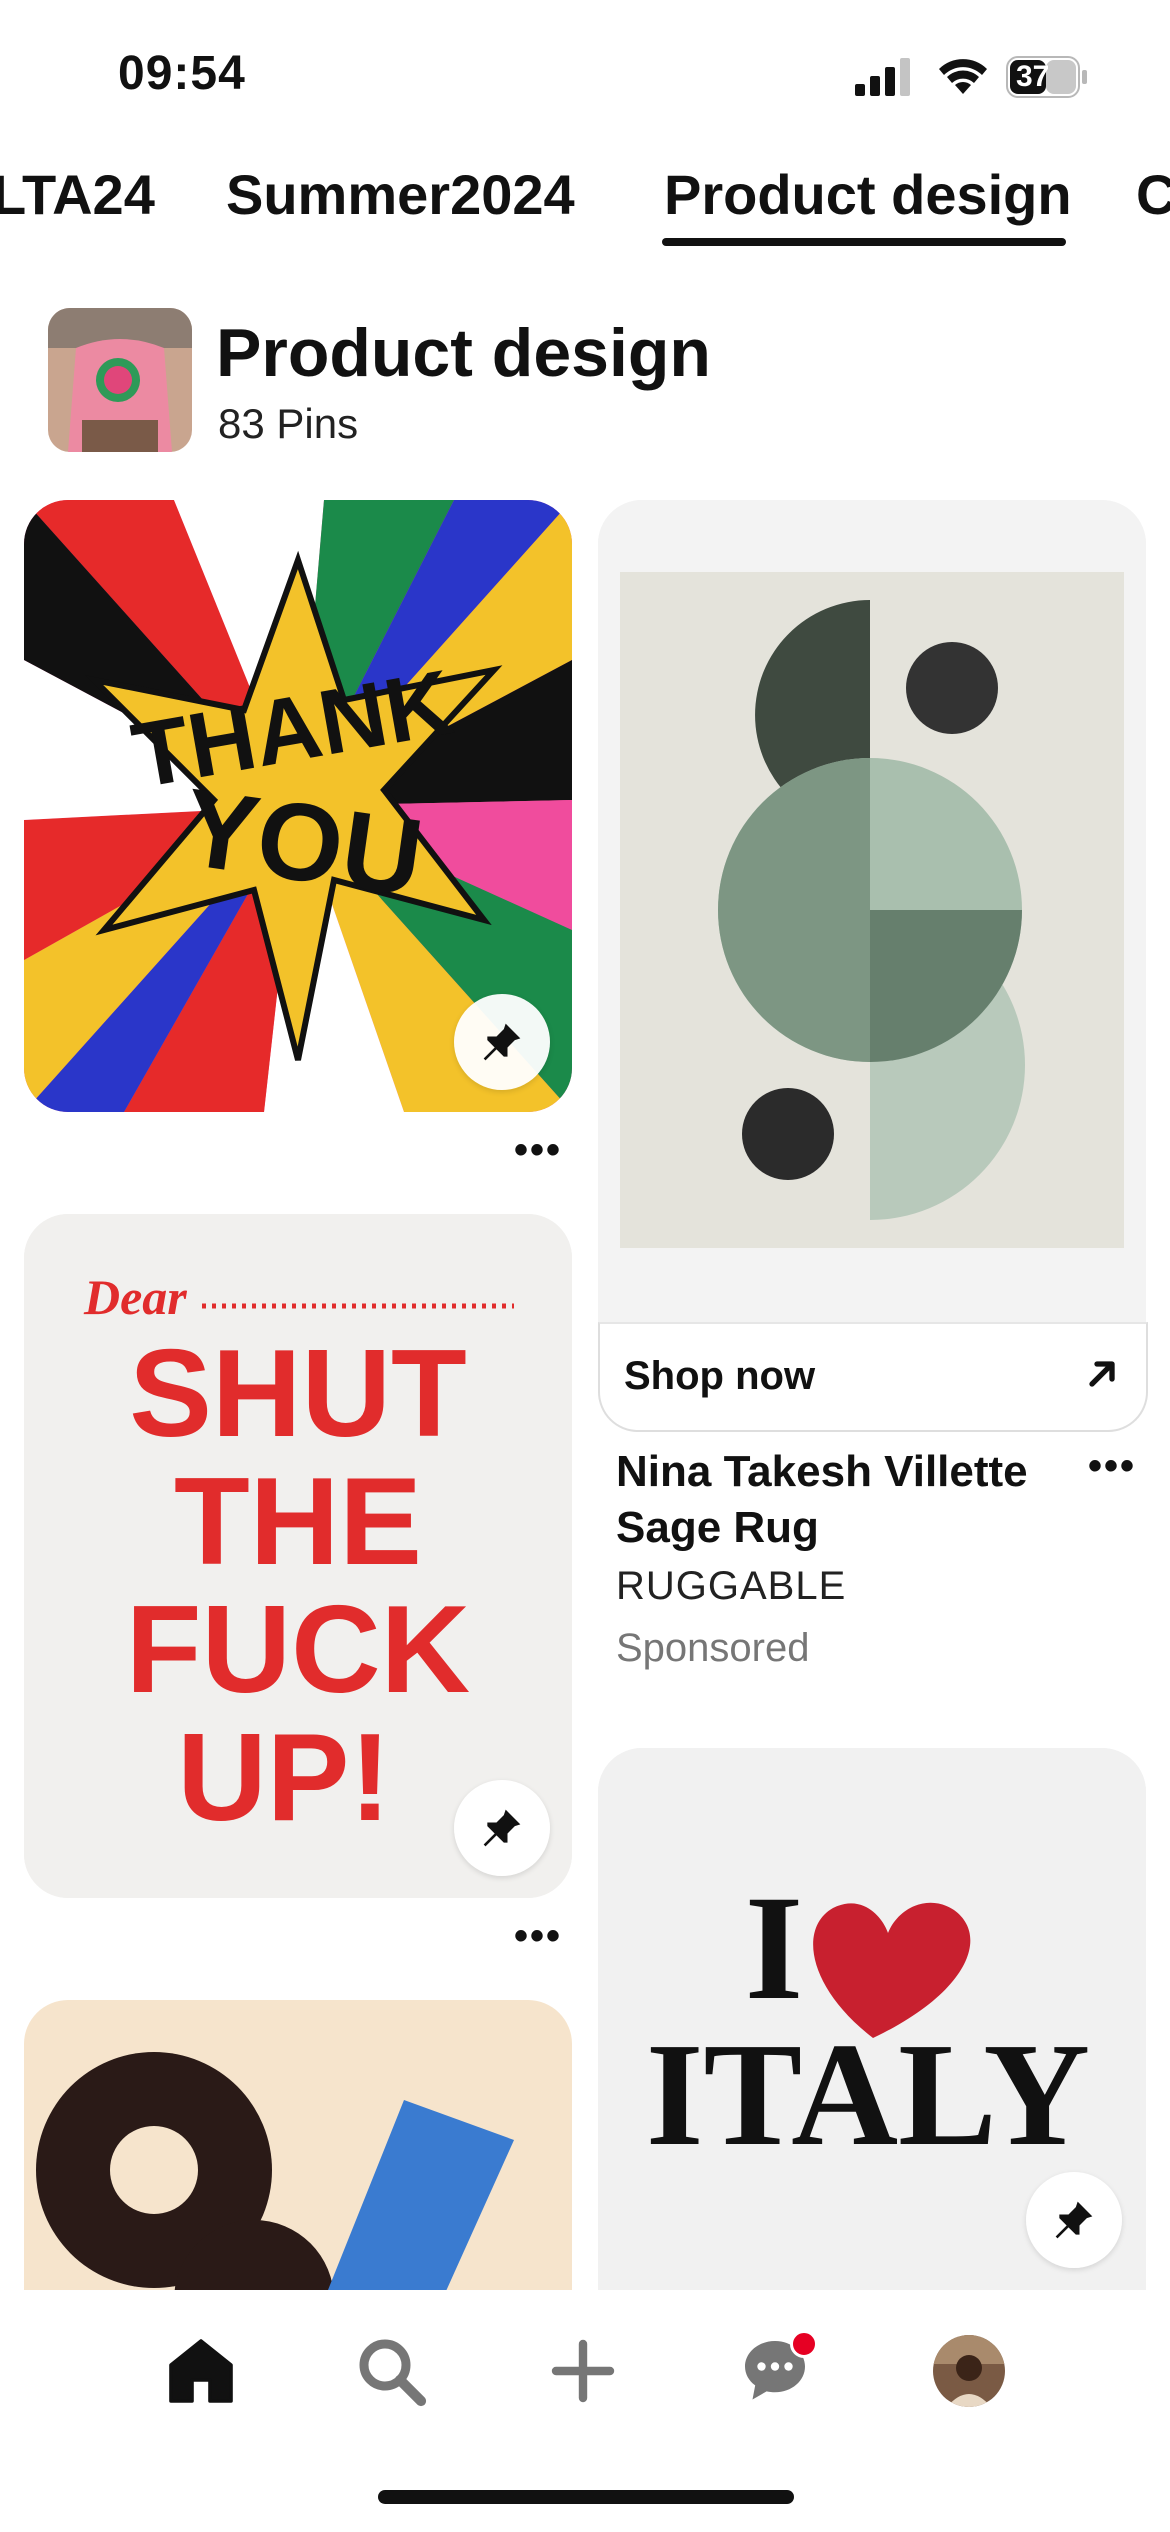 Image resolution: width=1170 pixels, height=2532 pixels. I want to click on nav-search, so click(391, 2371).